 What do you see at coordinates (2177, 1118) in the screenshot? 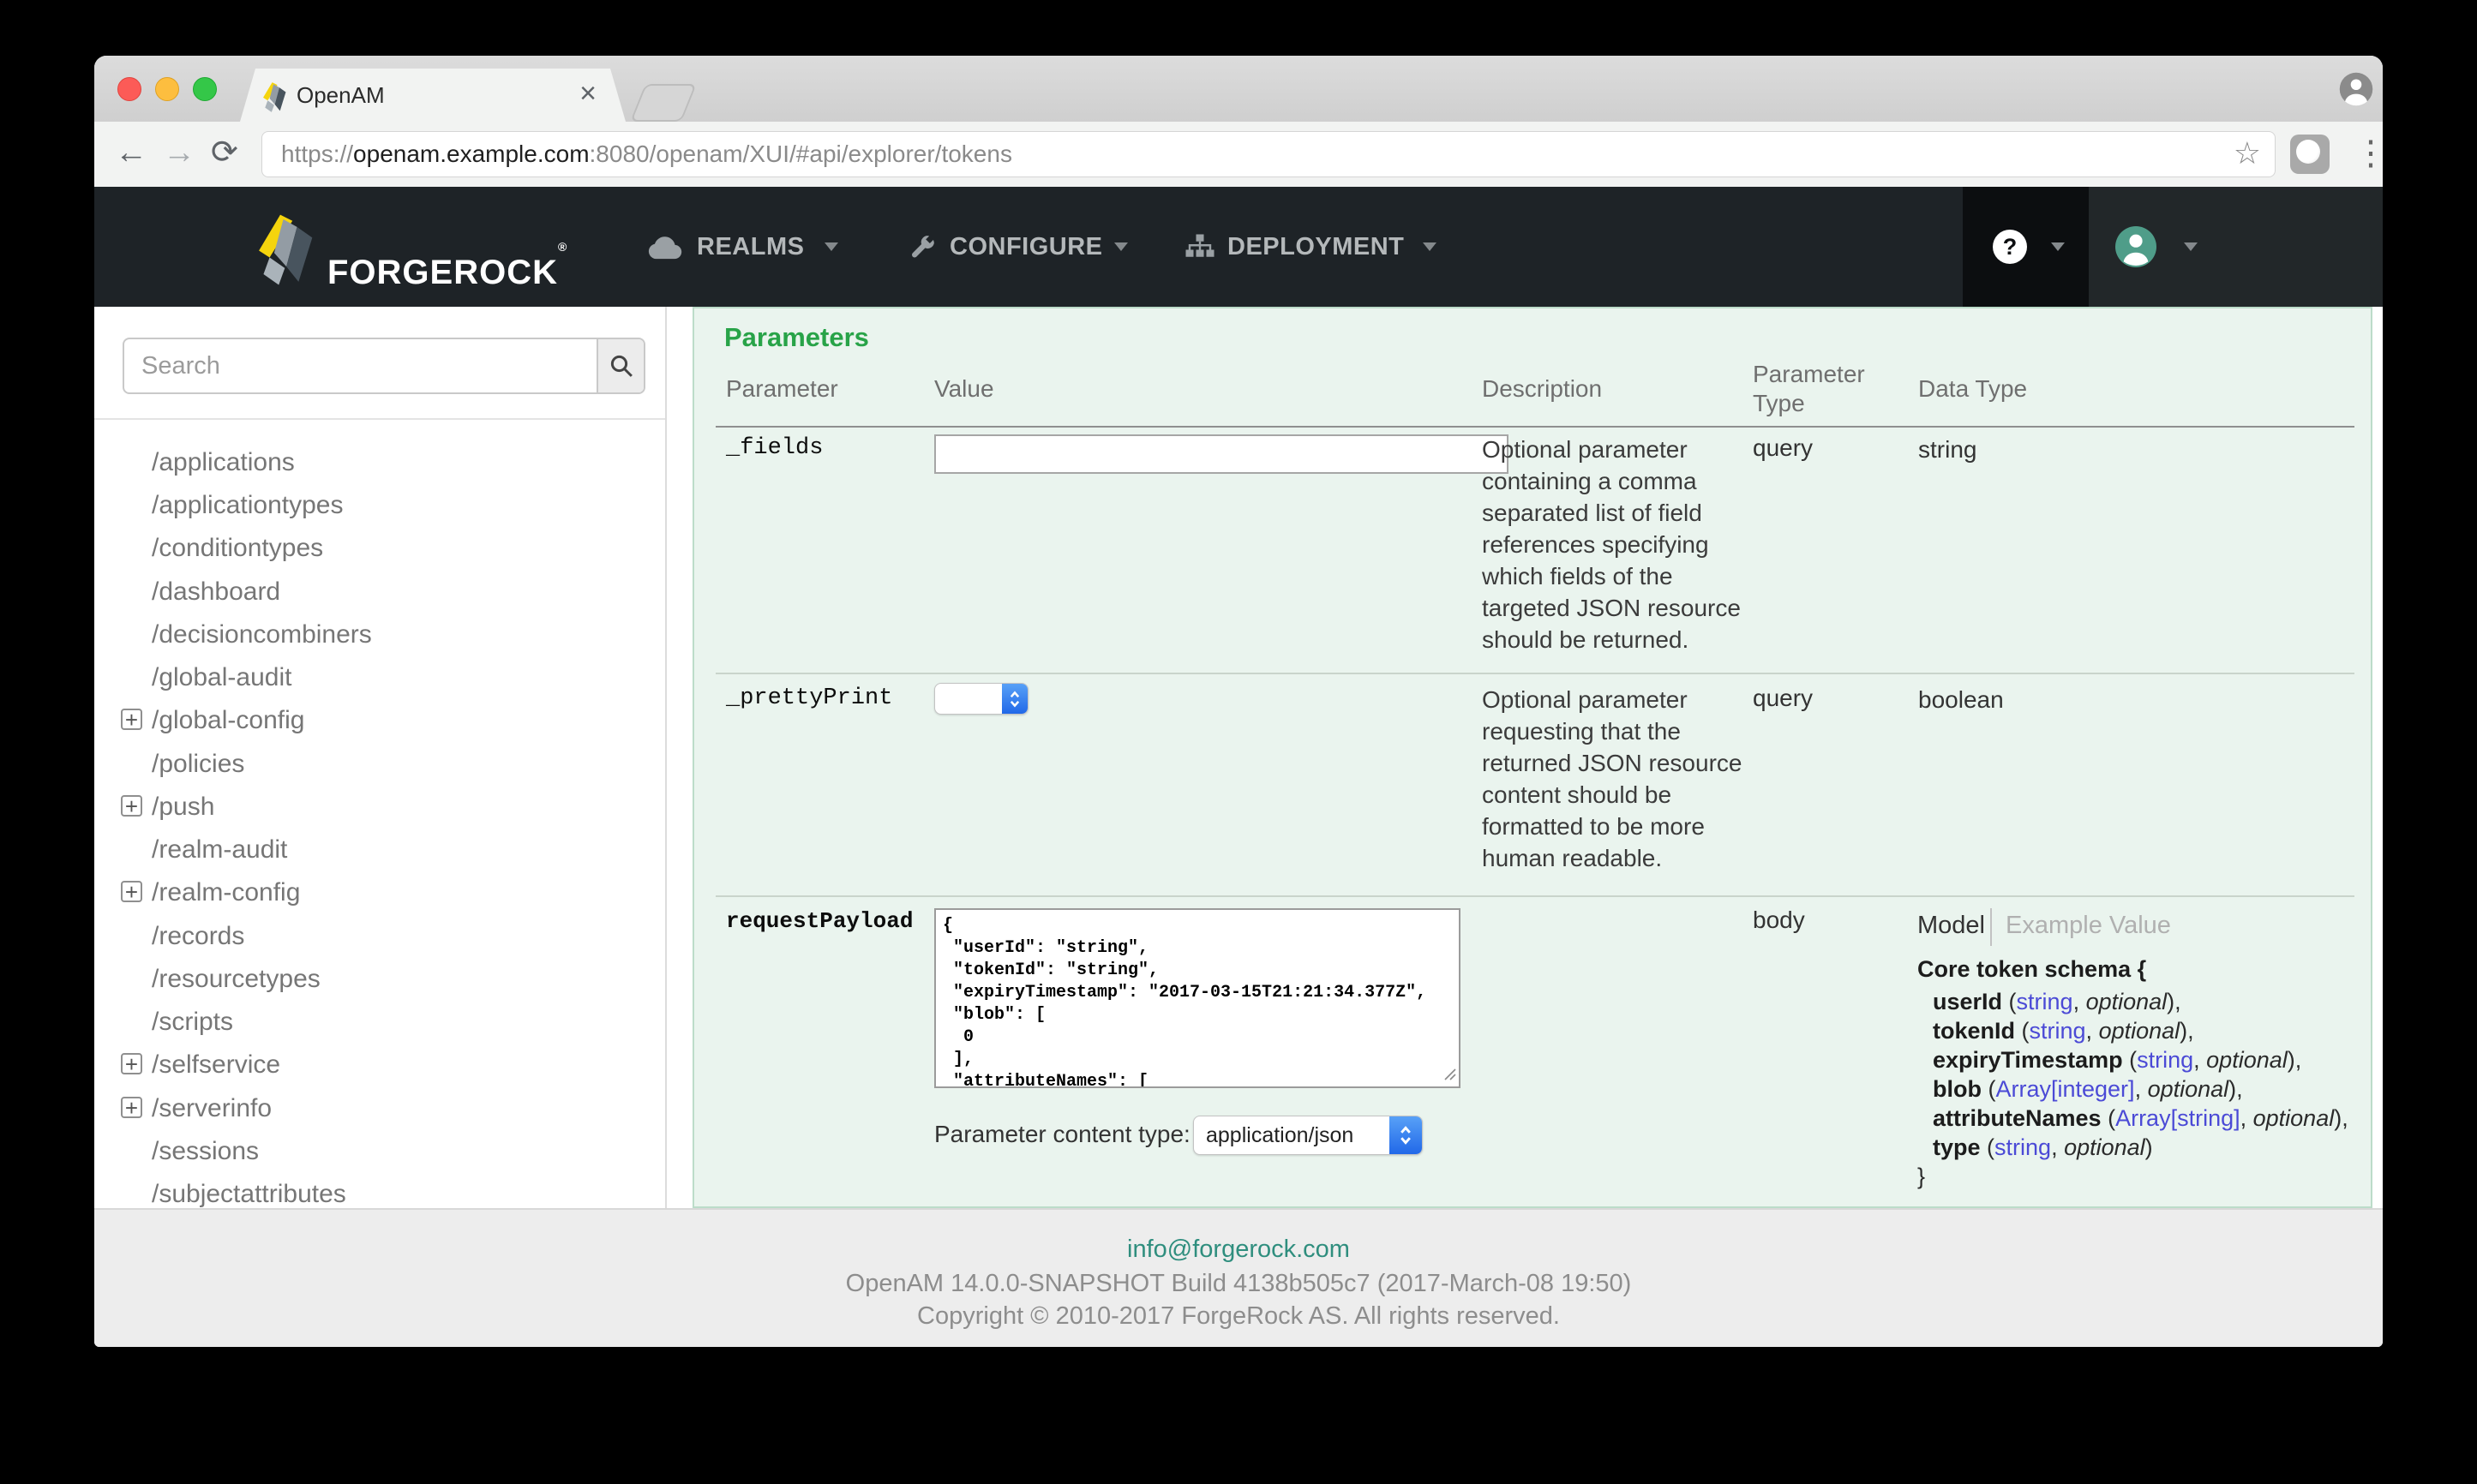
I see `schema-type-link: Array[string]` at bounding box center [2177, 1118].